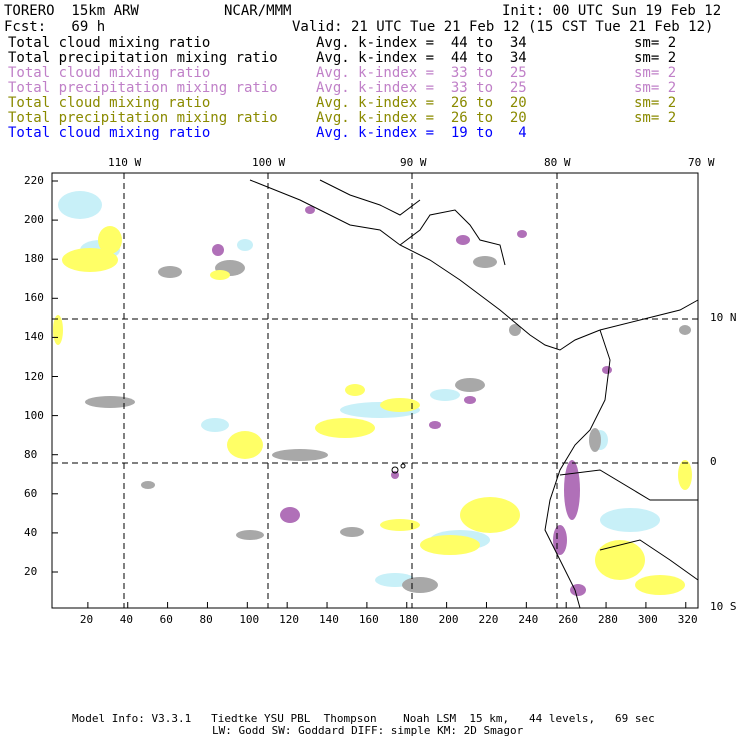 The image size is (740, 740). Describe the element at coordinates (608, 619) in the screenshot. I see `x-tick-label: 280` at that location.